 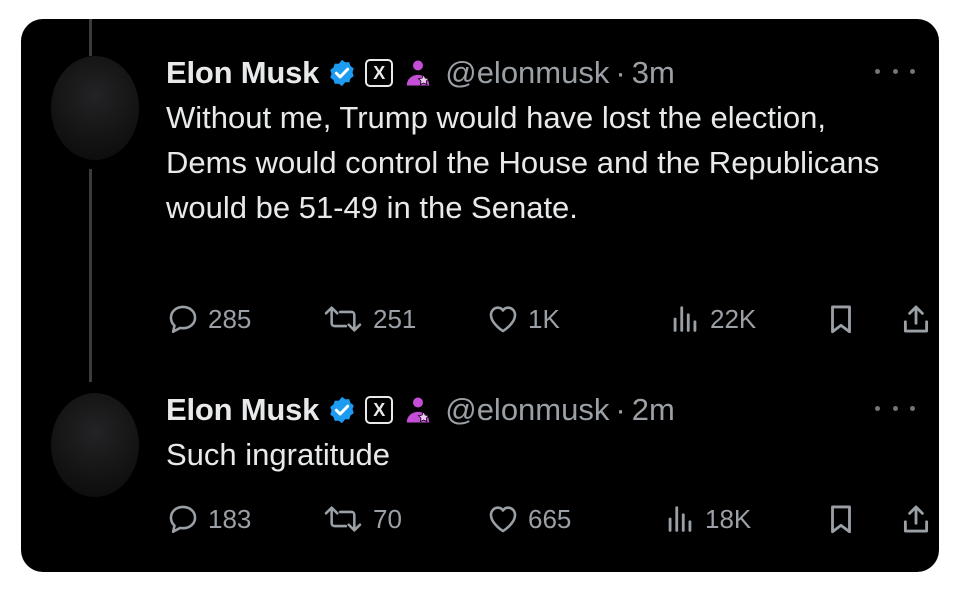 What do you see at coordinates (653, 410) in the screenshot?
I see `timestamp: 2m` at bounding box center [653, 410].